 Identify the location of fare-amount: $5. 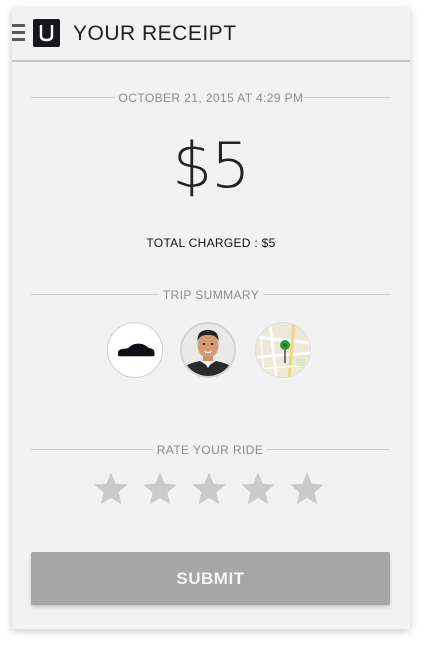
(211, 165).